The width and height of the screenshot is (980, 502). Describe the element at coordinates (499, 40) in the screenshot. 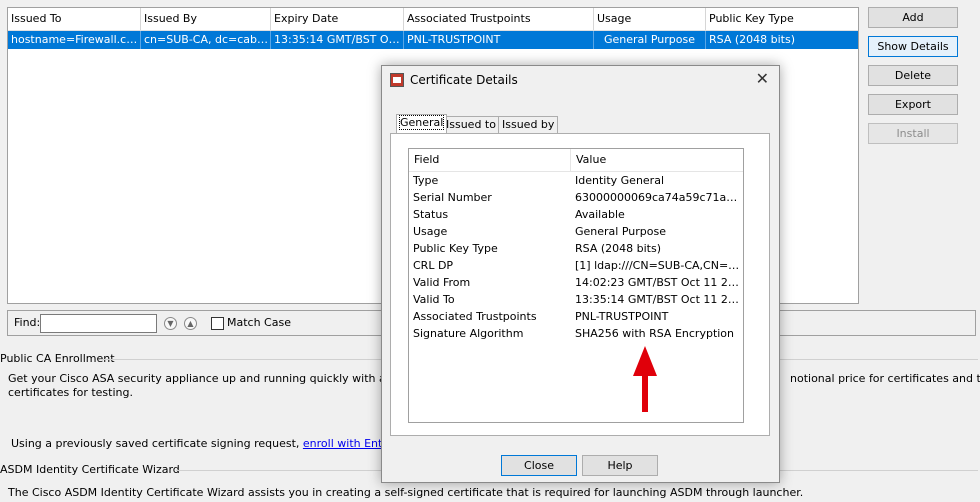

I see `cell-trustpoint: PNL-TRUSTPOINT` at that location.